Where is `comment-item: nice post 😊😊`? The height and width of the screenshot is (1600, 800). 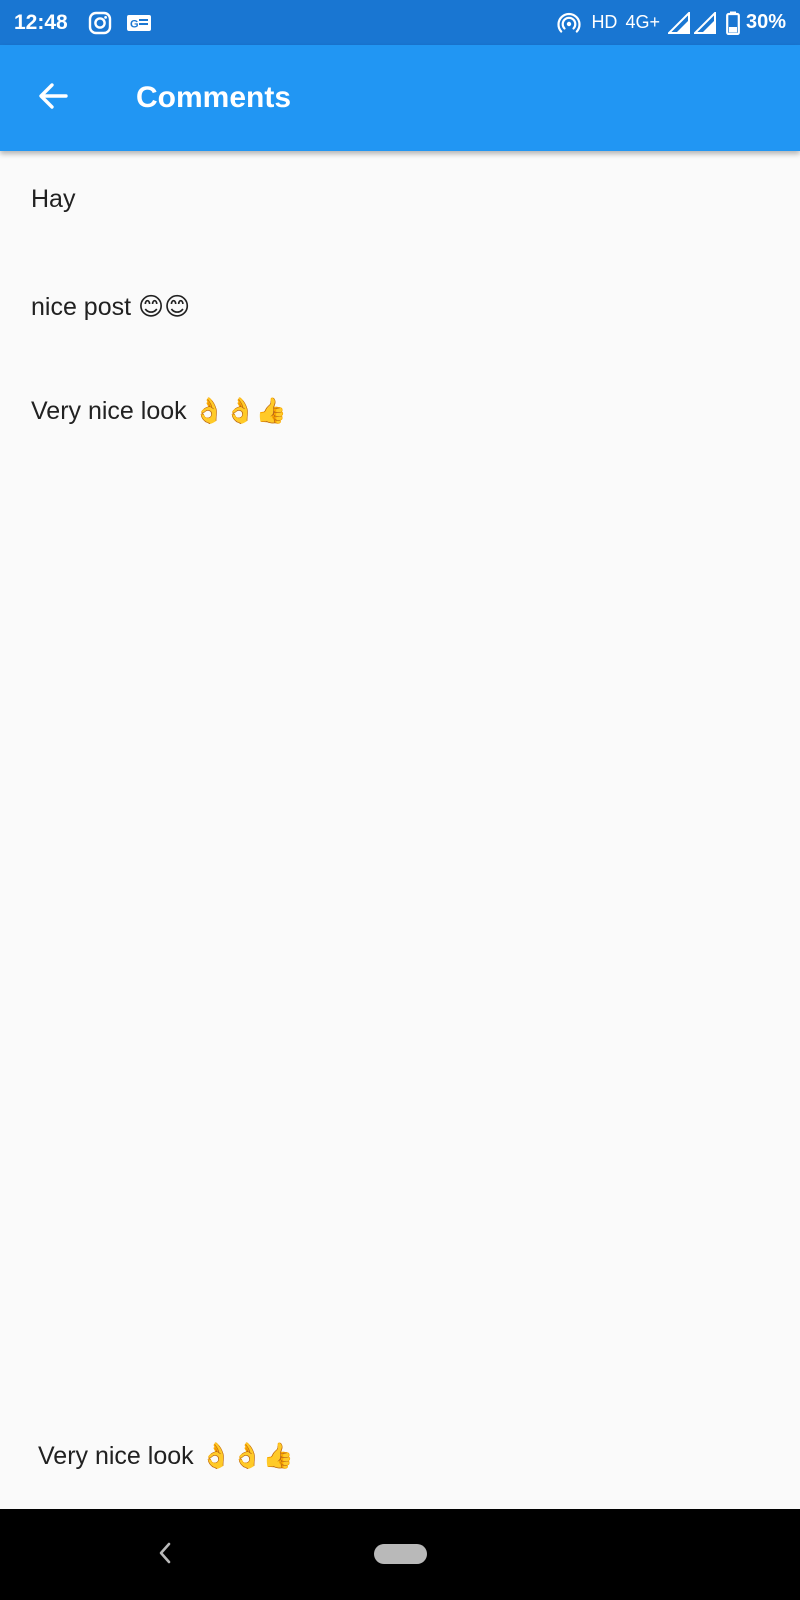 comment-item: nice post 😊😊 is located at coordinates (111, 307).